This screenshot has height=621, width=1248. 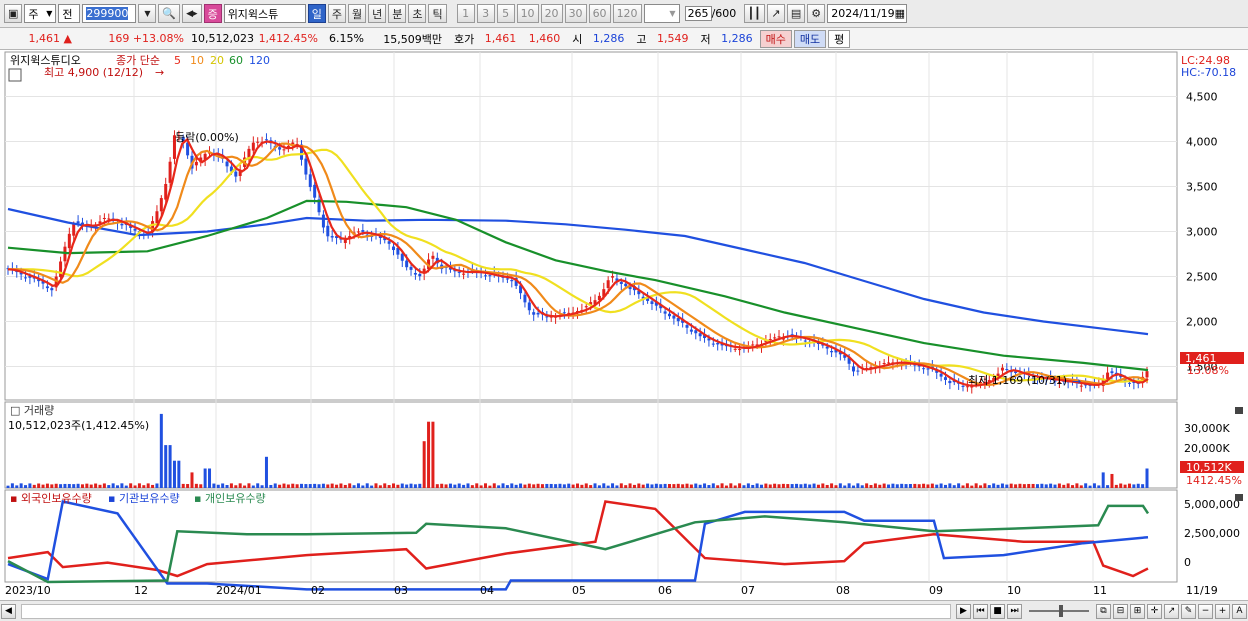 I want to click on ma20-label: 20, so click(x=217, y=60).